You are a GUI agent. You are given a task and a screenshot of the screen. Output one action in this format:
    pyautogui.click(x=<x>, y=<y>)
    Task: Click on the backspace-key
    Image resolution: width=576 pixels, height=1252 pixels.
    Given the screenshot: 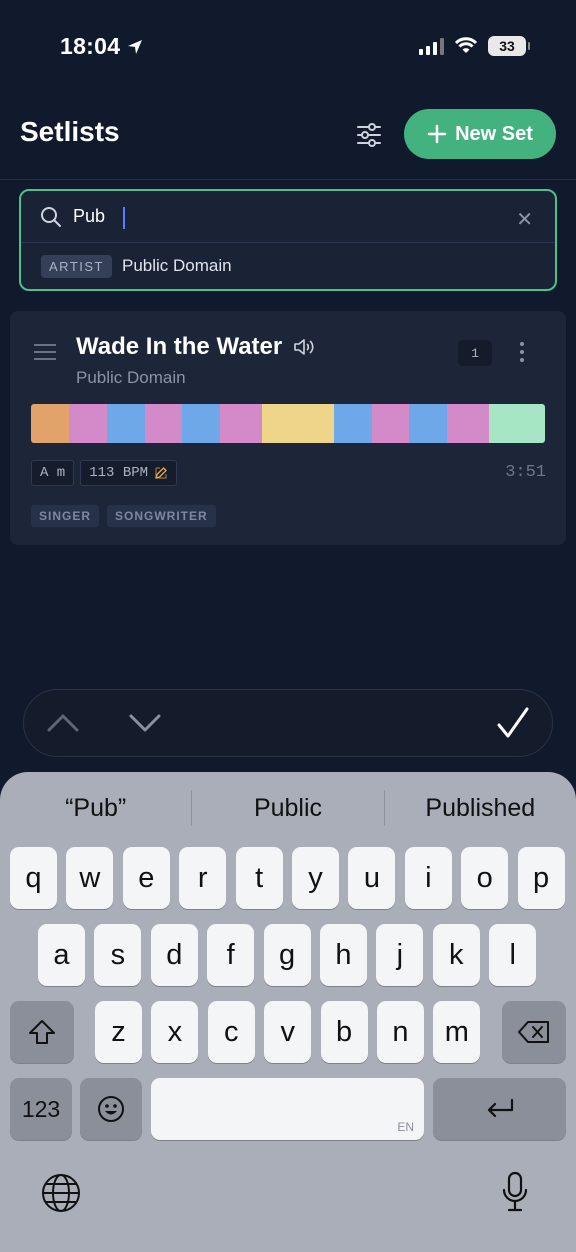 What is the action you would take?
    pyautogui.click(x=534, y=1032)
    